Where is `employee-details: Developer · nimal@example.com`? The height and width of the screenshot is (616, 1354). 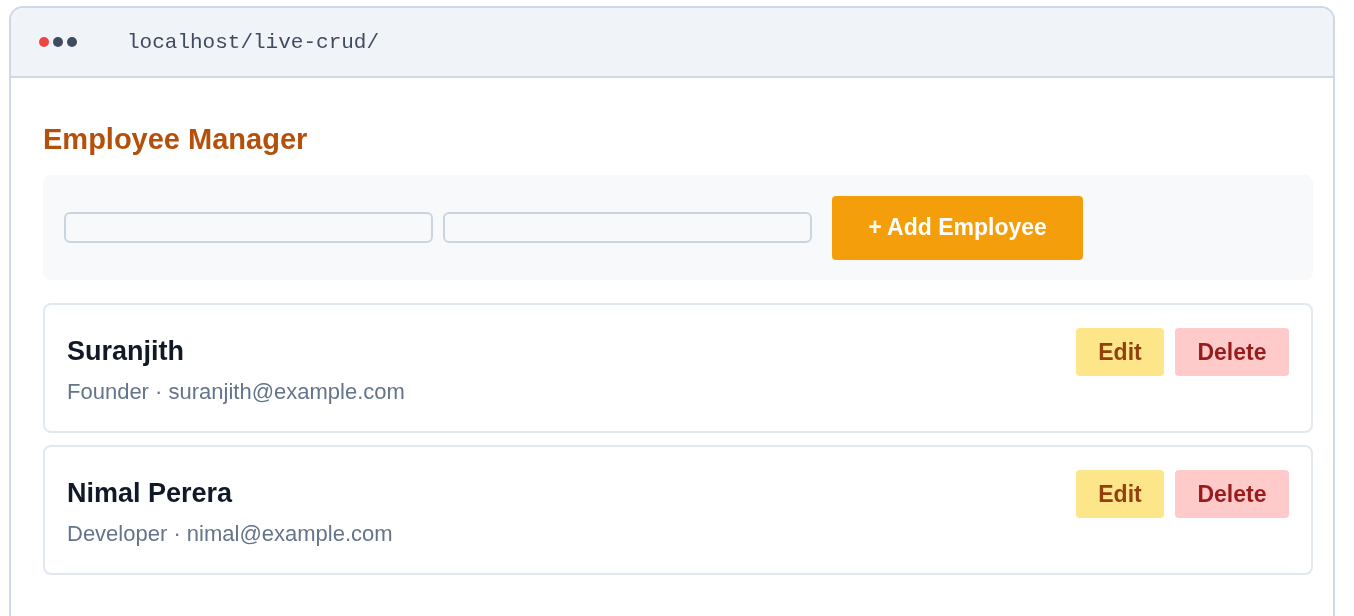 employee-details: Developer · nimal@example.com is located at coordinates (230, 534).